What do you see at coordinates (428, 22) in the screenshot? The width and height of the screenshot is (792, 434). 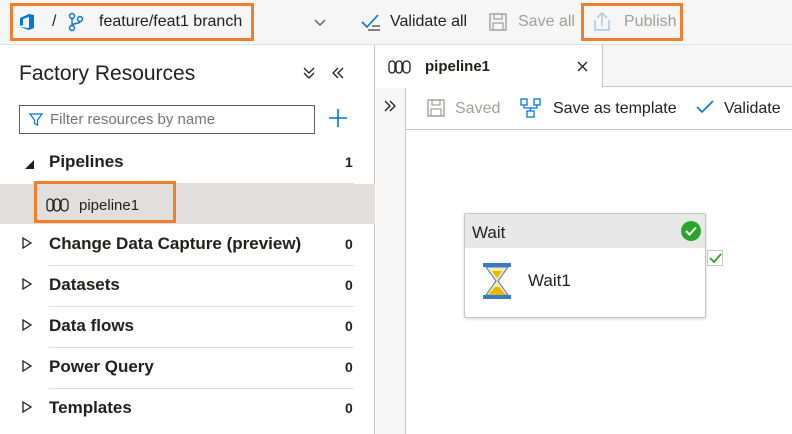 I see `validate-all-button: Validate all` at bounding box center [428, 22].